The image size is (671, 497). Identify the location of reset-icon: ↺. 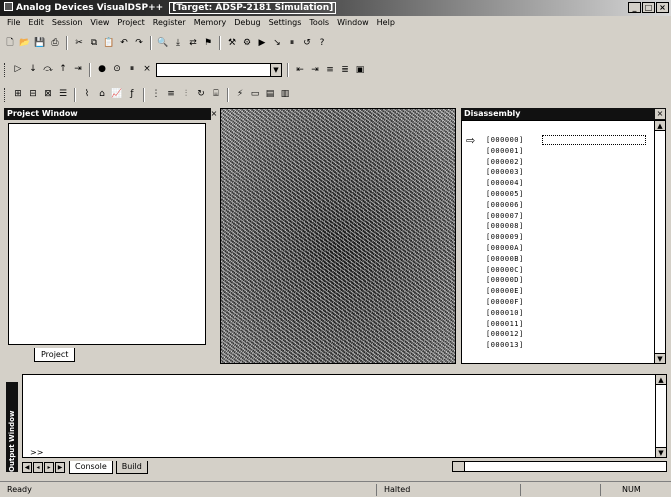
(307, 43).